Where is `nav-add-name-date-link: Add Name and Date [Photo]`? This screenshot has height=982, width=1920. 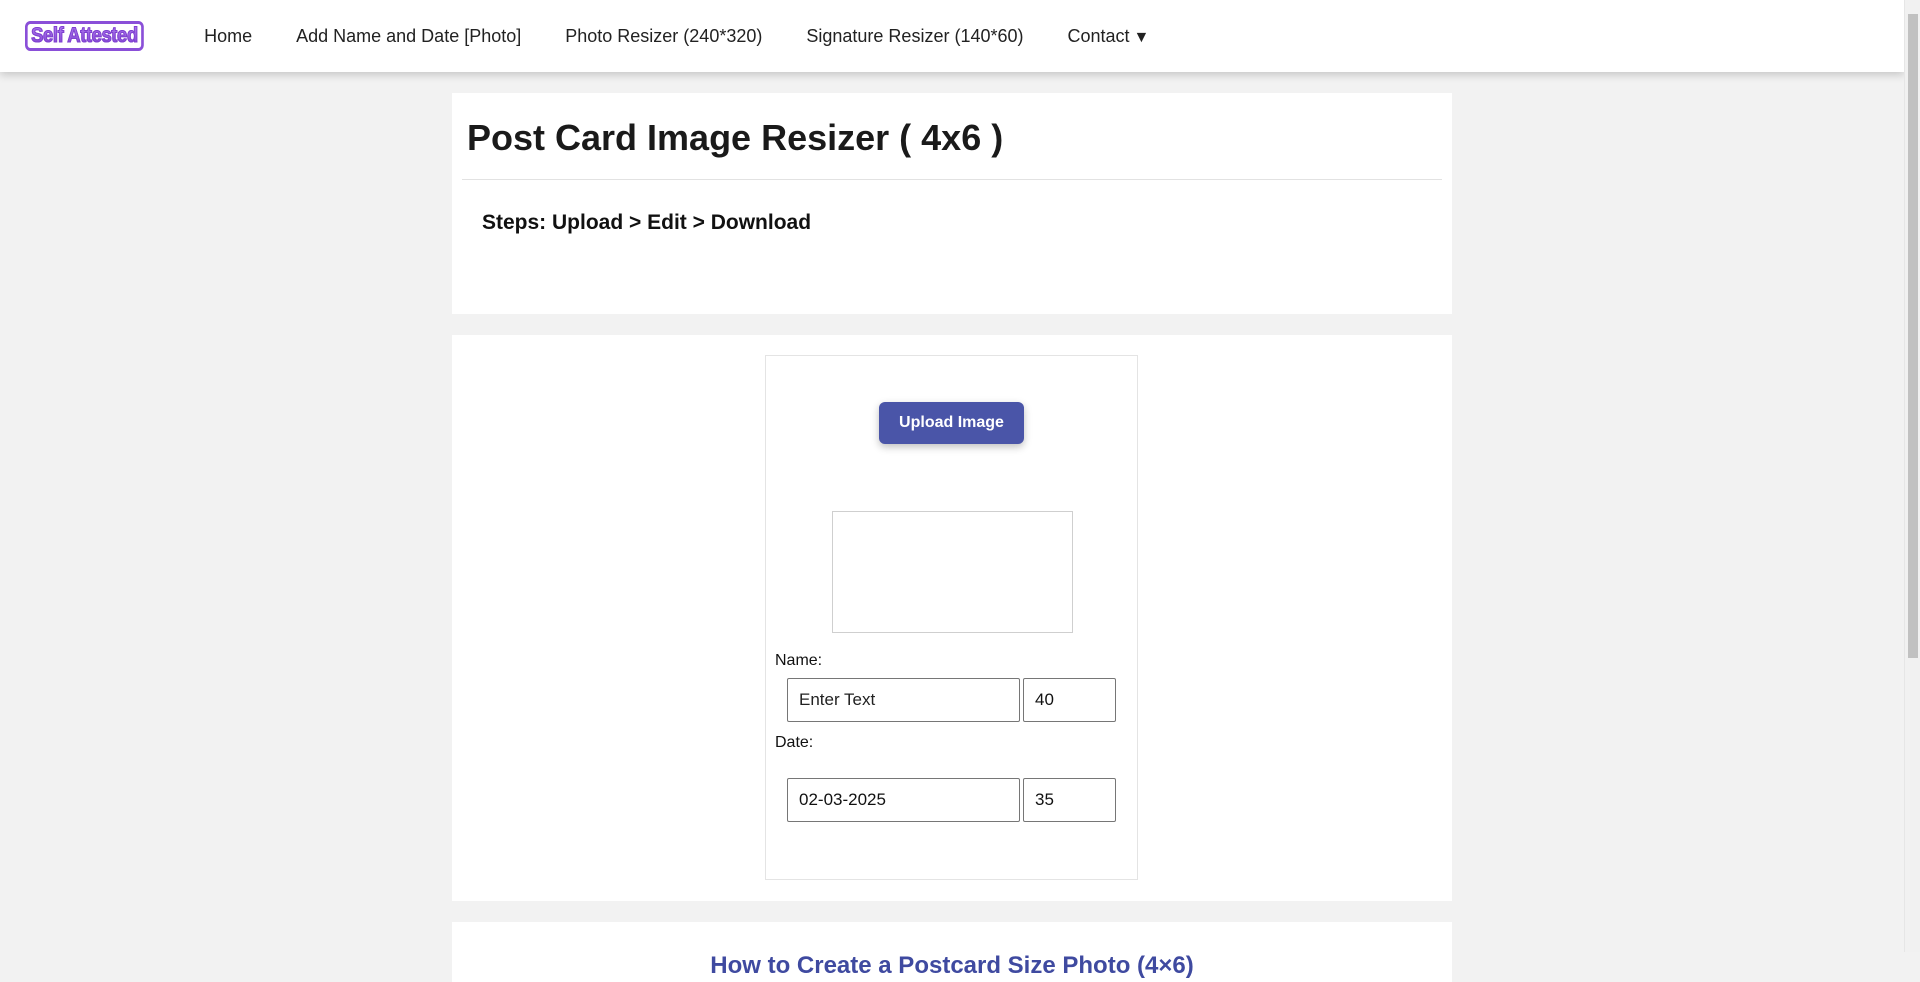
nav-add-name-date-link: Add Name and Date [Photo] is located at coordinates (408, 36).